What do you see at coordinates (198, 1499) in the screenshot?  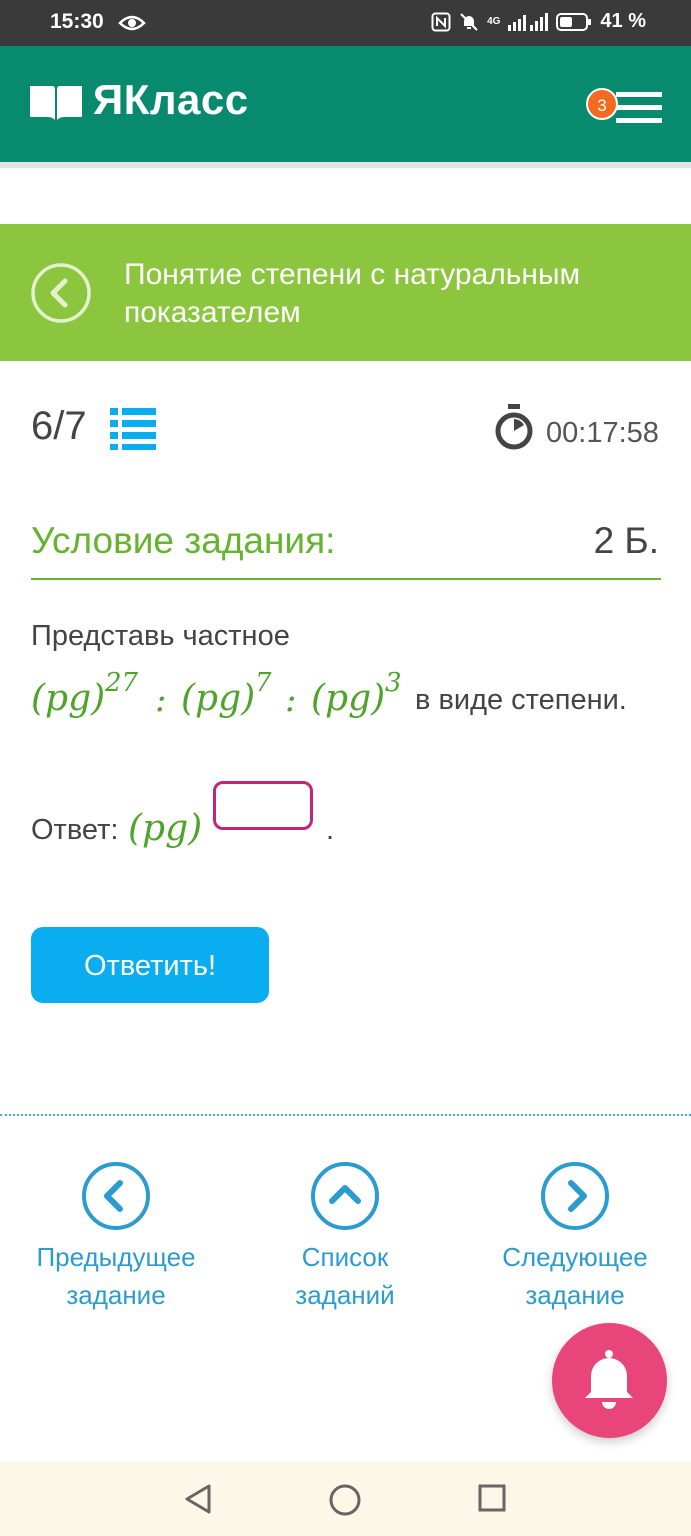 I see `back-triangle-icon` at bounding box center [198, 1499].